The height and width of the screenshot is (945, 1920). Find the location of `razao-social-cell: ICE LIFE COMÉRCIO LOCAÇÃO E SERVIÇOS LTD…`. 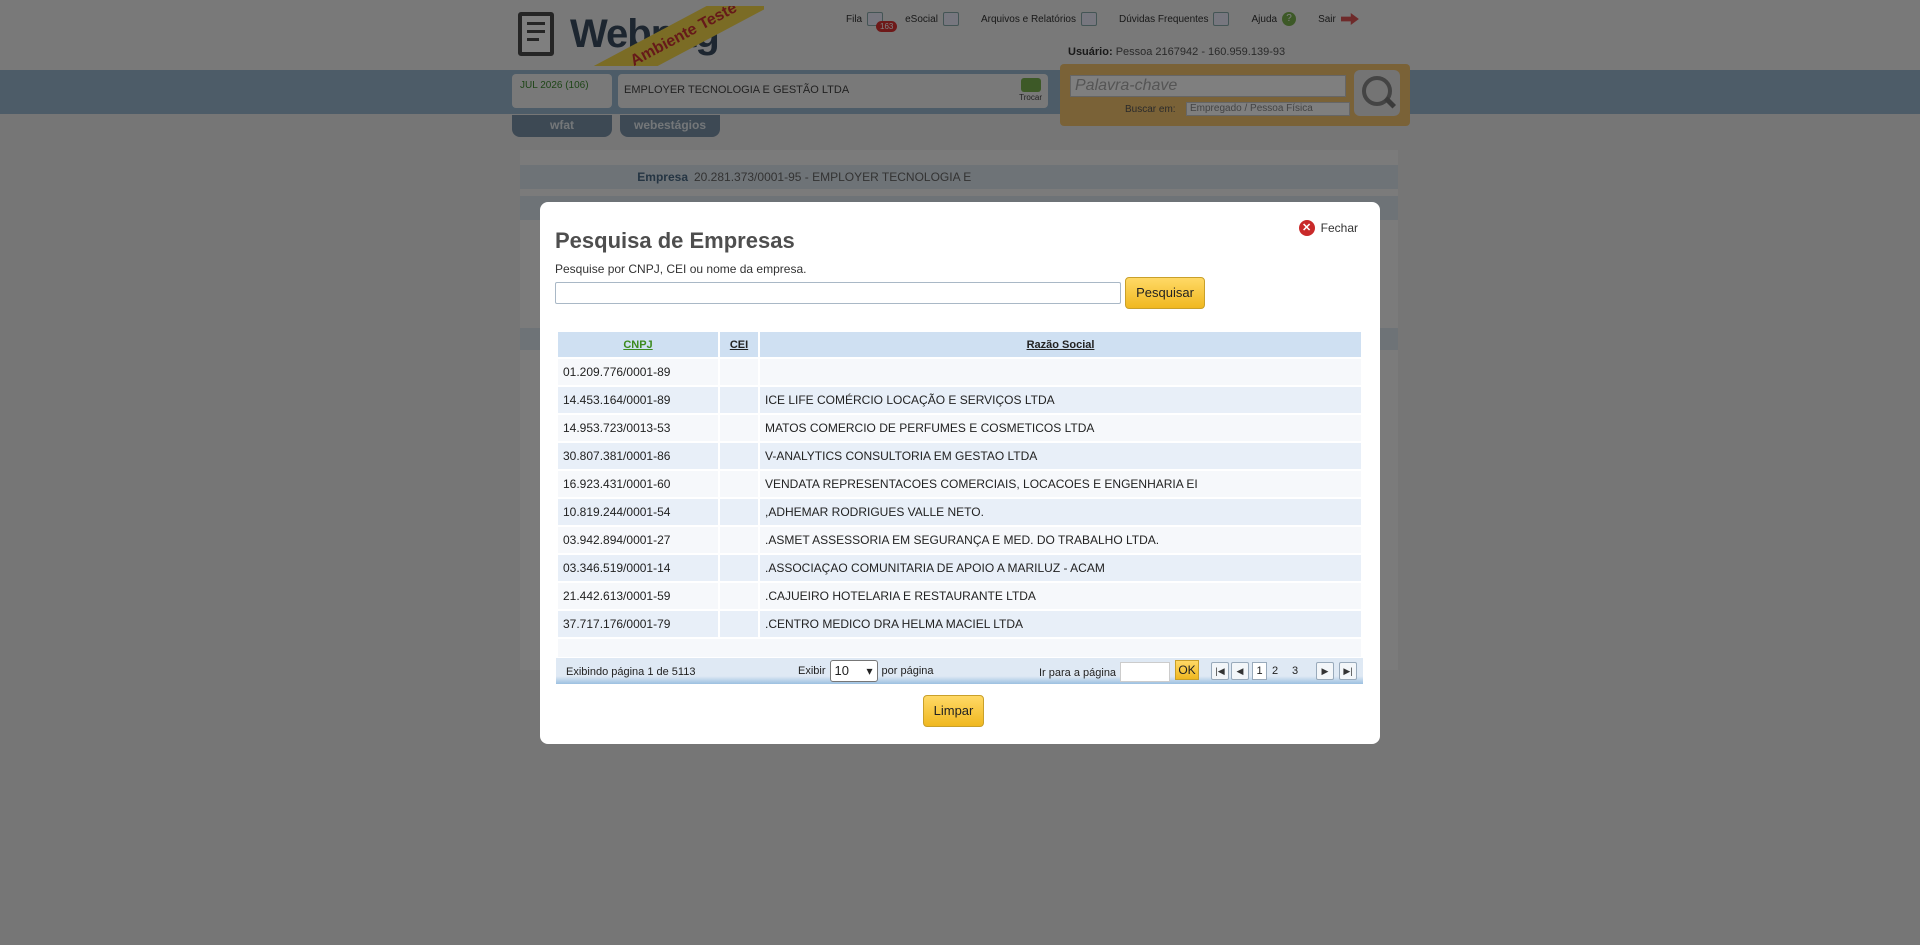

razao-social-cell: ICE LIFE COMÉRCIO LOCAÇÃO E SERVIÇOS LTD… is located at coordinates (1060, 400).